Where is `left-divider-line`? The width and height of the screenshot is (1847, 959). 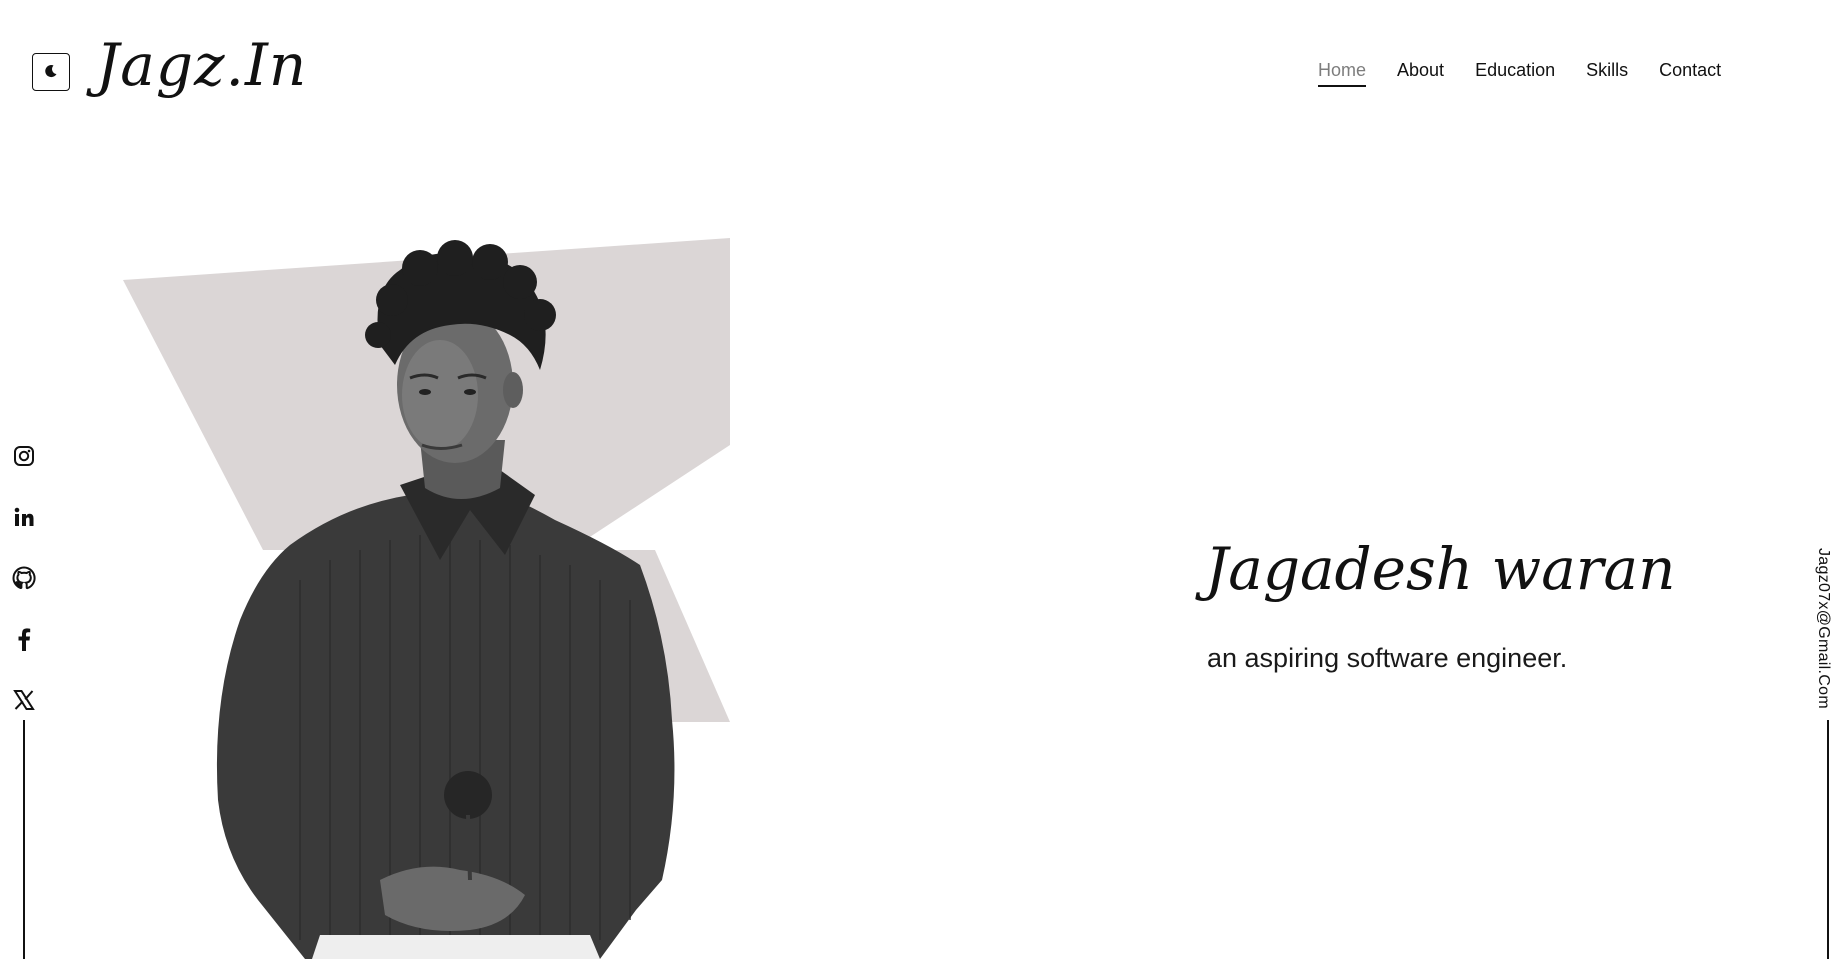 left-divider-line is located at coordinates (24, 839).